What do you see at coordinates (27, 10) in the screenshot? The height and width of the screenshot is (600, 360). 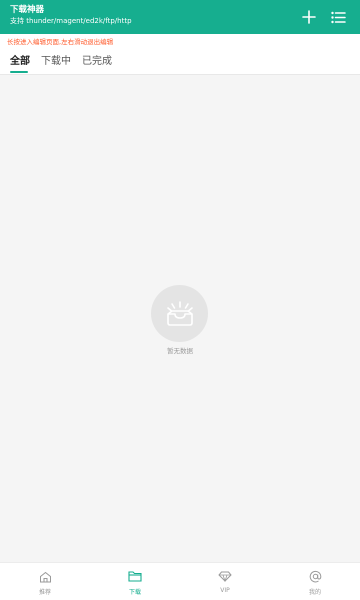 I see `app-title: 下载神器` at bounding box center [27, 10].